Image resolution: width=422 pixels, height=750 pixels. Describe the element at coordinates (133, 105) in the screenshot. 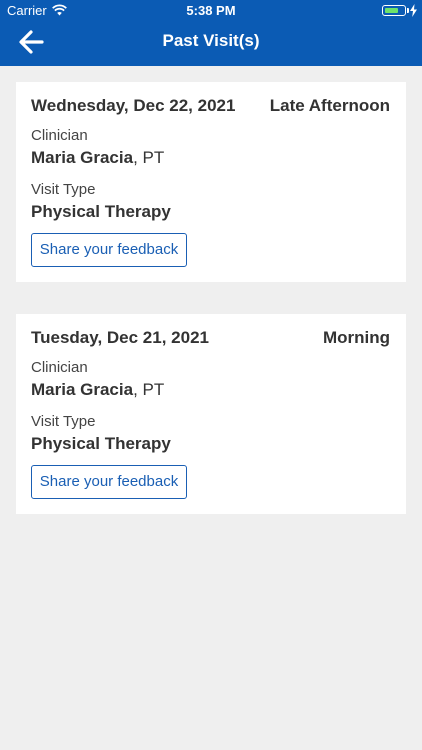

I see `visit-date: Wednesday, Dec 22, 2021` at that location.